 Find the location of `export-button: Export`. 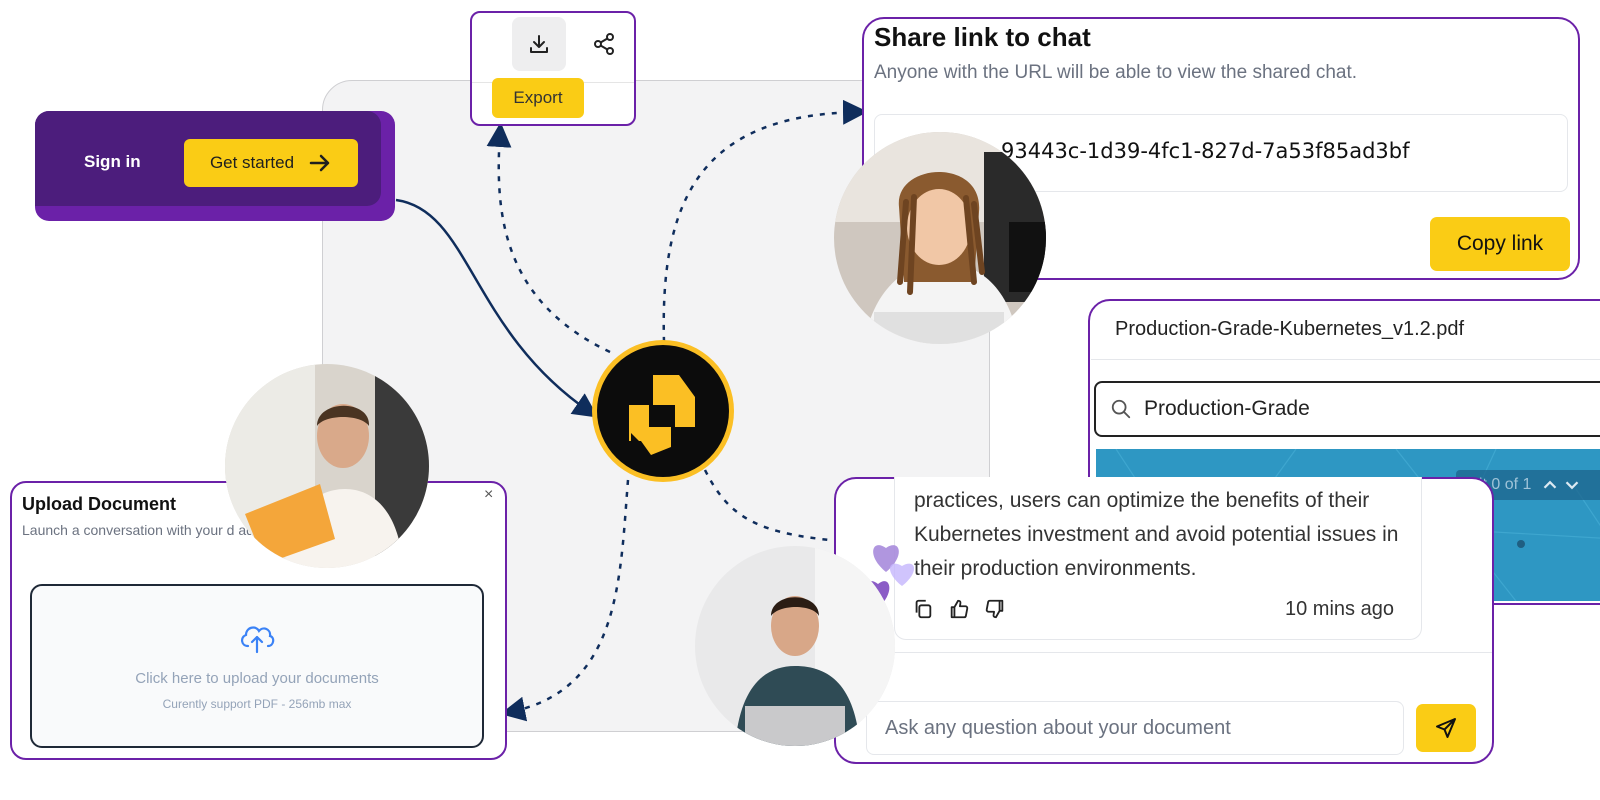

export-button: Export is located at coordinates (538, 98).